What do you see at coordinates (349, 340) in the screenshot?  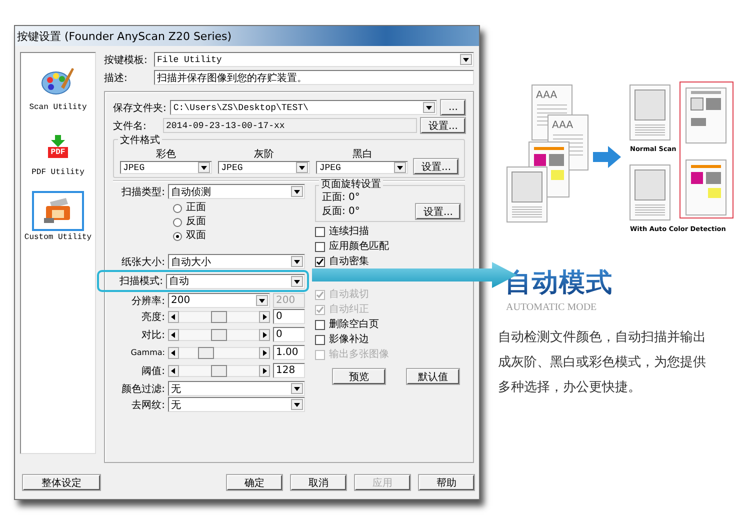 I see `checkbox-label: 影像补边` at bounding box center [349, 340].